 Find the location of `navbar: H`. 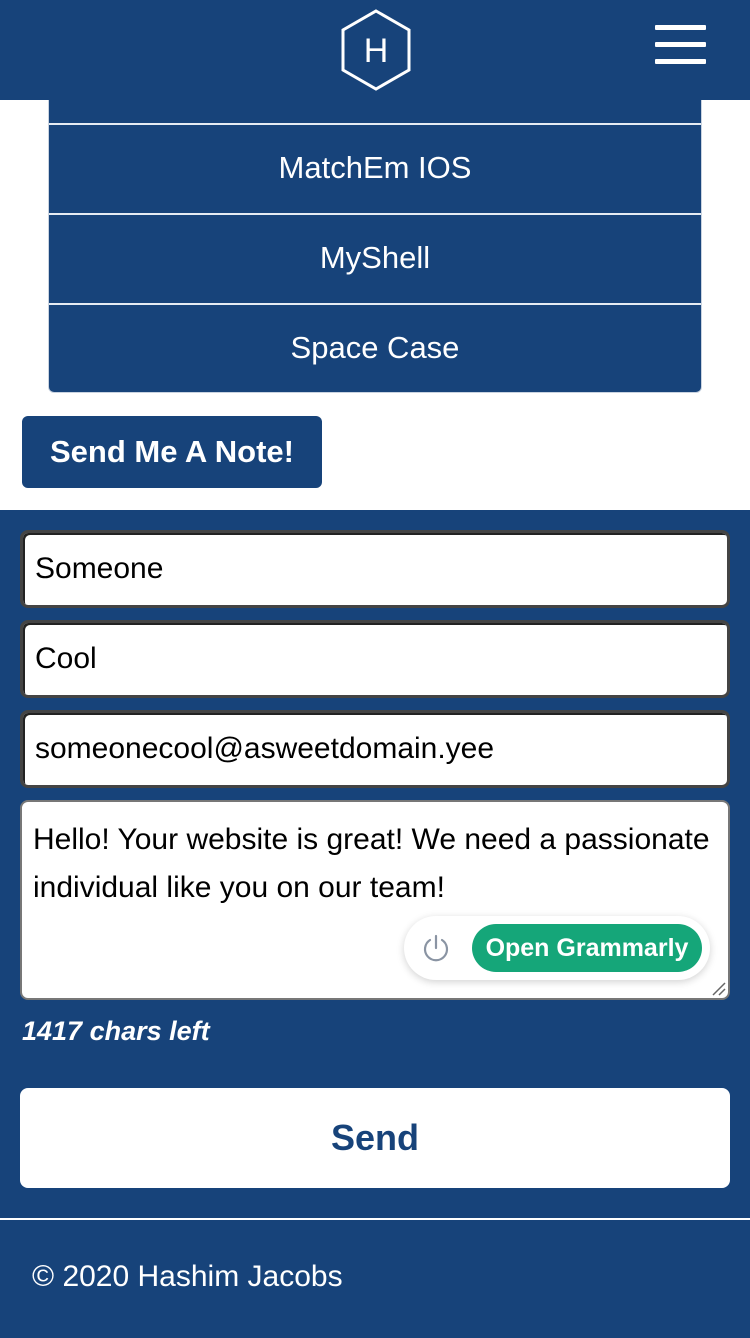

navbar: H is located at coordinates (375, 50).